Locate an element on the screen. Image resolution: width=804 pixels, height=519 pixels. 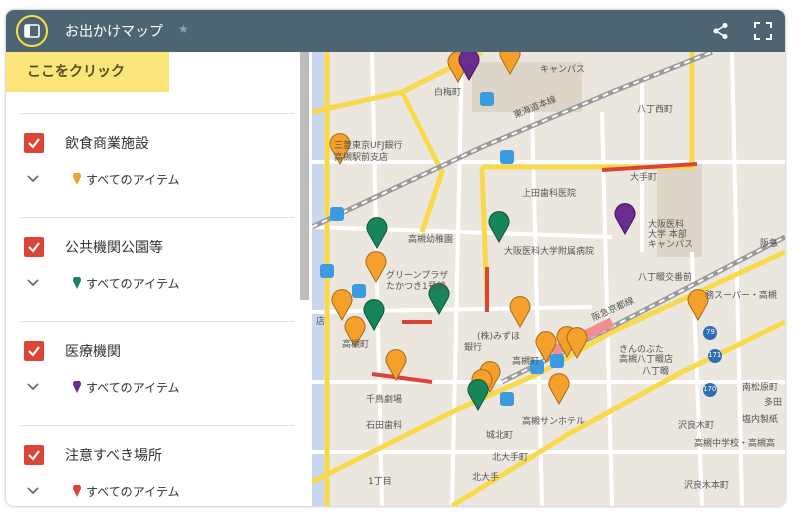
map-label: 石田歯科 is located at coordinates (384, 426).